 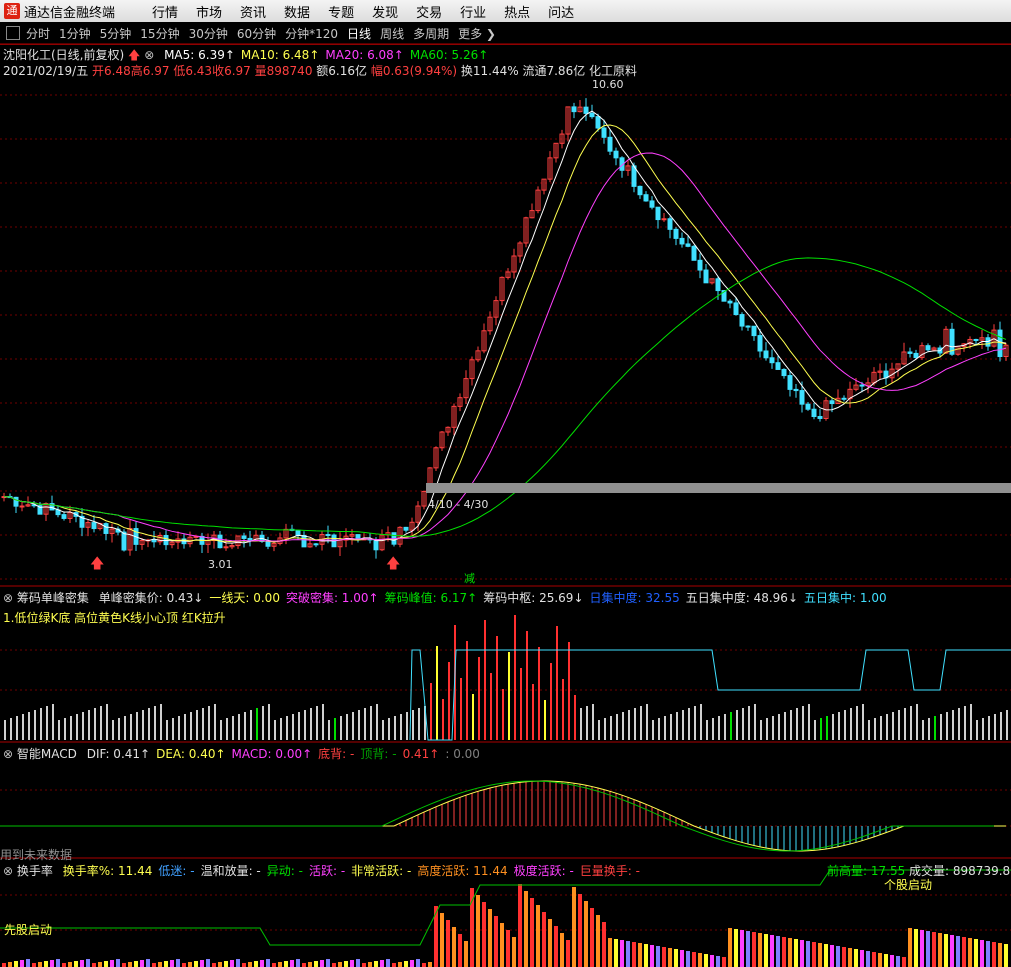 What do you see at coordinates (336, 754) in the screenshot?
I see `macd-item-3: 底背: -` at bounding box center [336, 754].